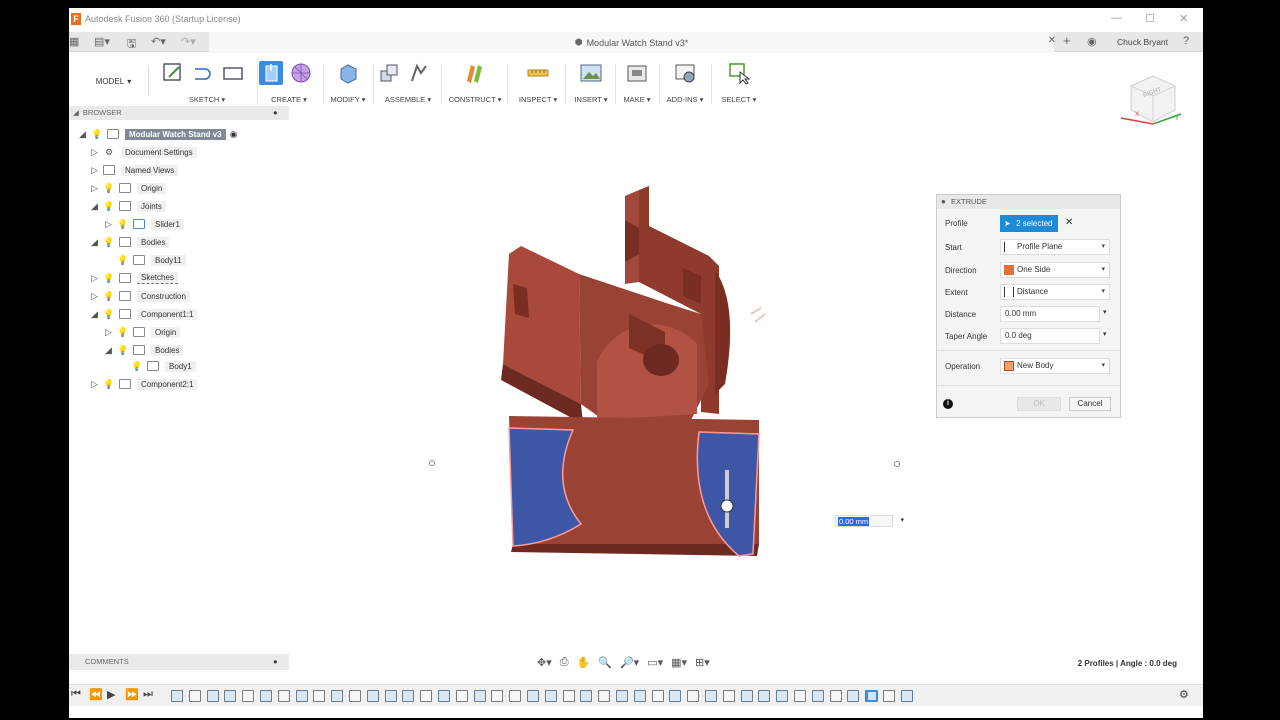  Describe the element at coordinates (131, 44) in the screenshot. I see `save-icon: 🖫` at that location.